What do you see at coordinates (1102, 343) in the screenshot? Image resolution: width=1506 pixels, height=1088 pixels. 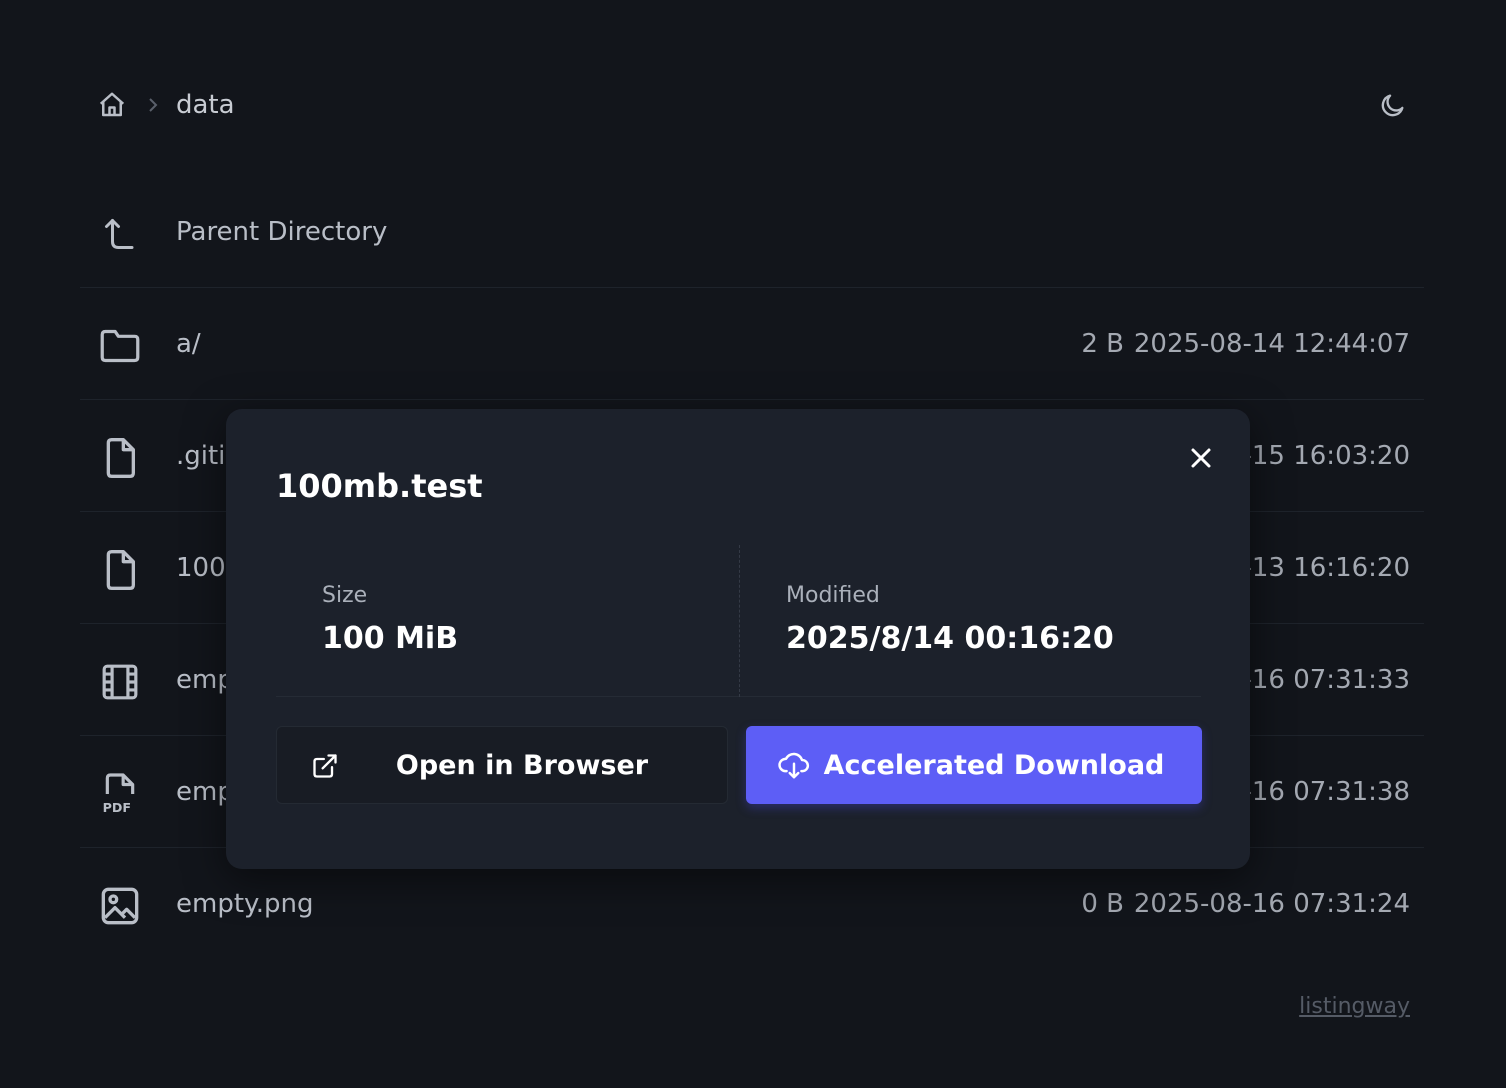 I see `file-size: 2 B` at bounding box center [1102, 343].